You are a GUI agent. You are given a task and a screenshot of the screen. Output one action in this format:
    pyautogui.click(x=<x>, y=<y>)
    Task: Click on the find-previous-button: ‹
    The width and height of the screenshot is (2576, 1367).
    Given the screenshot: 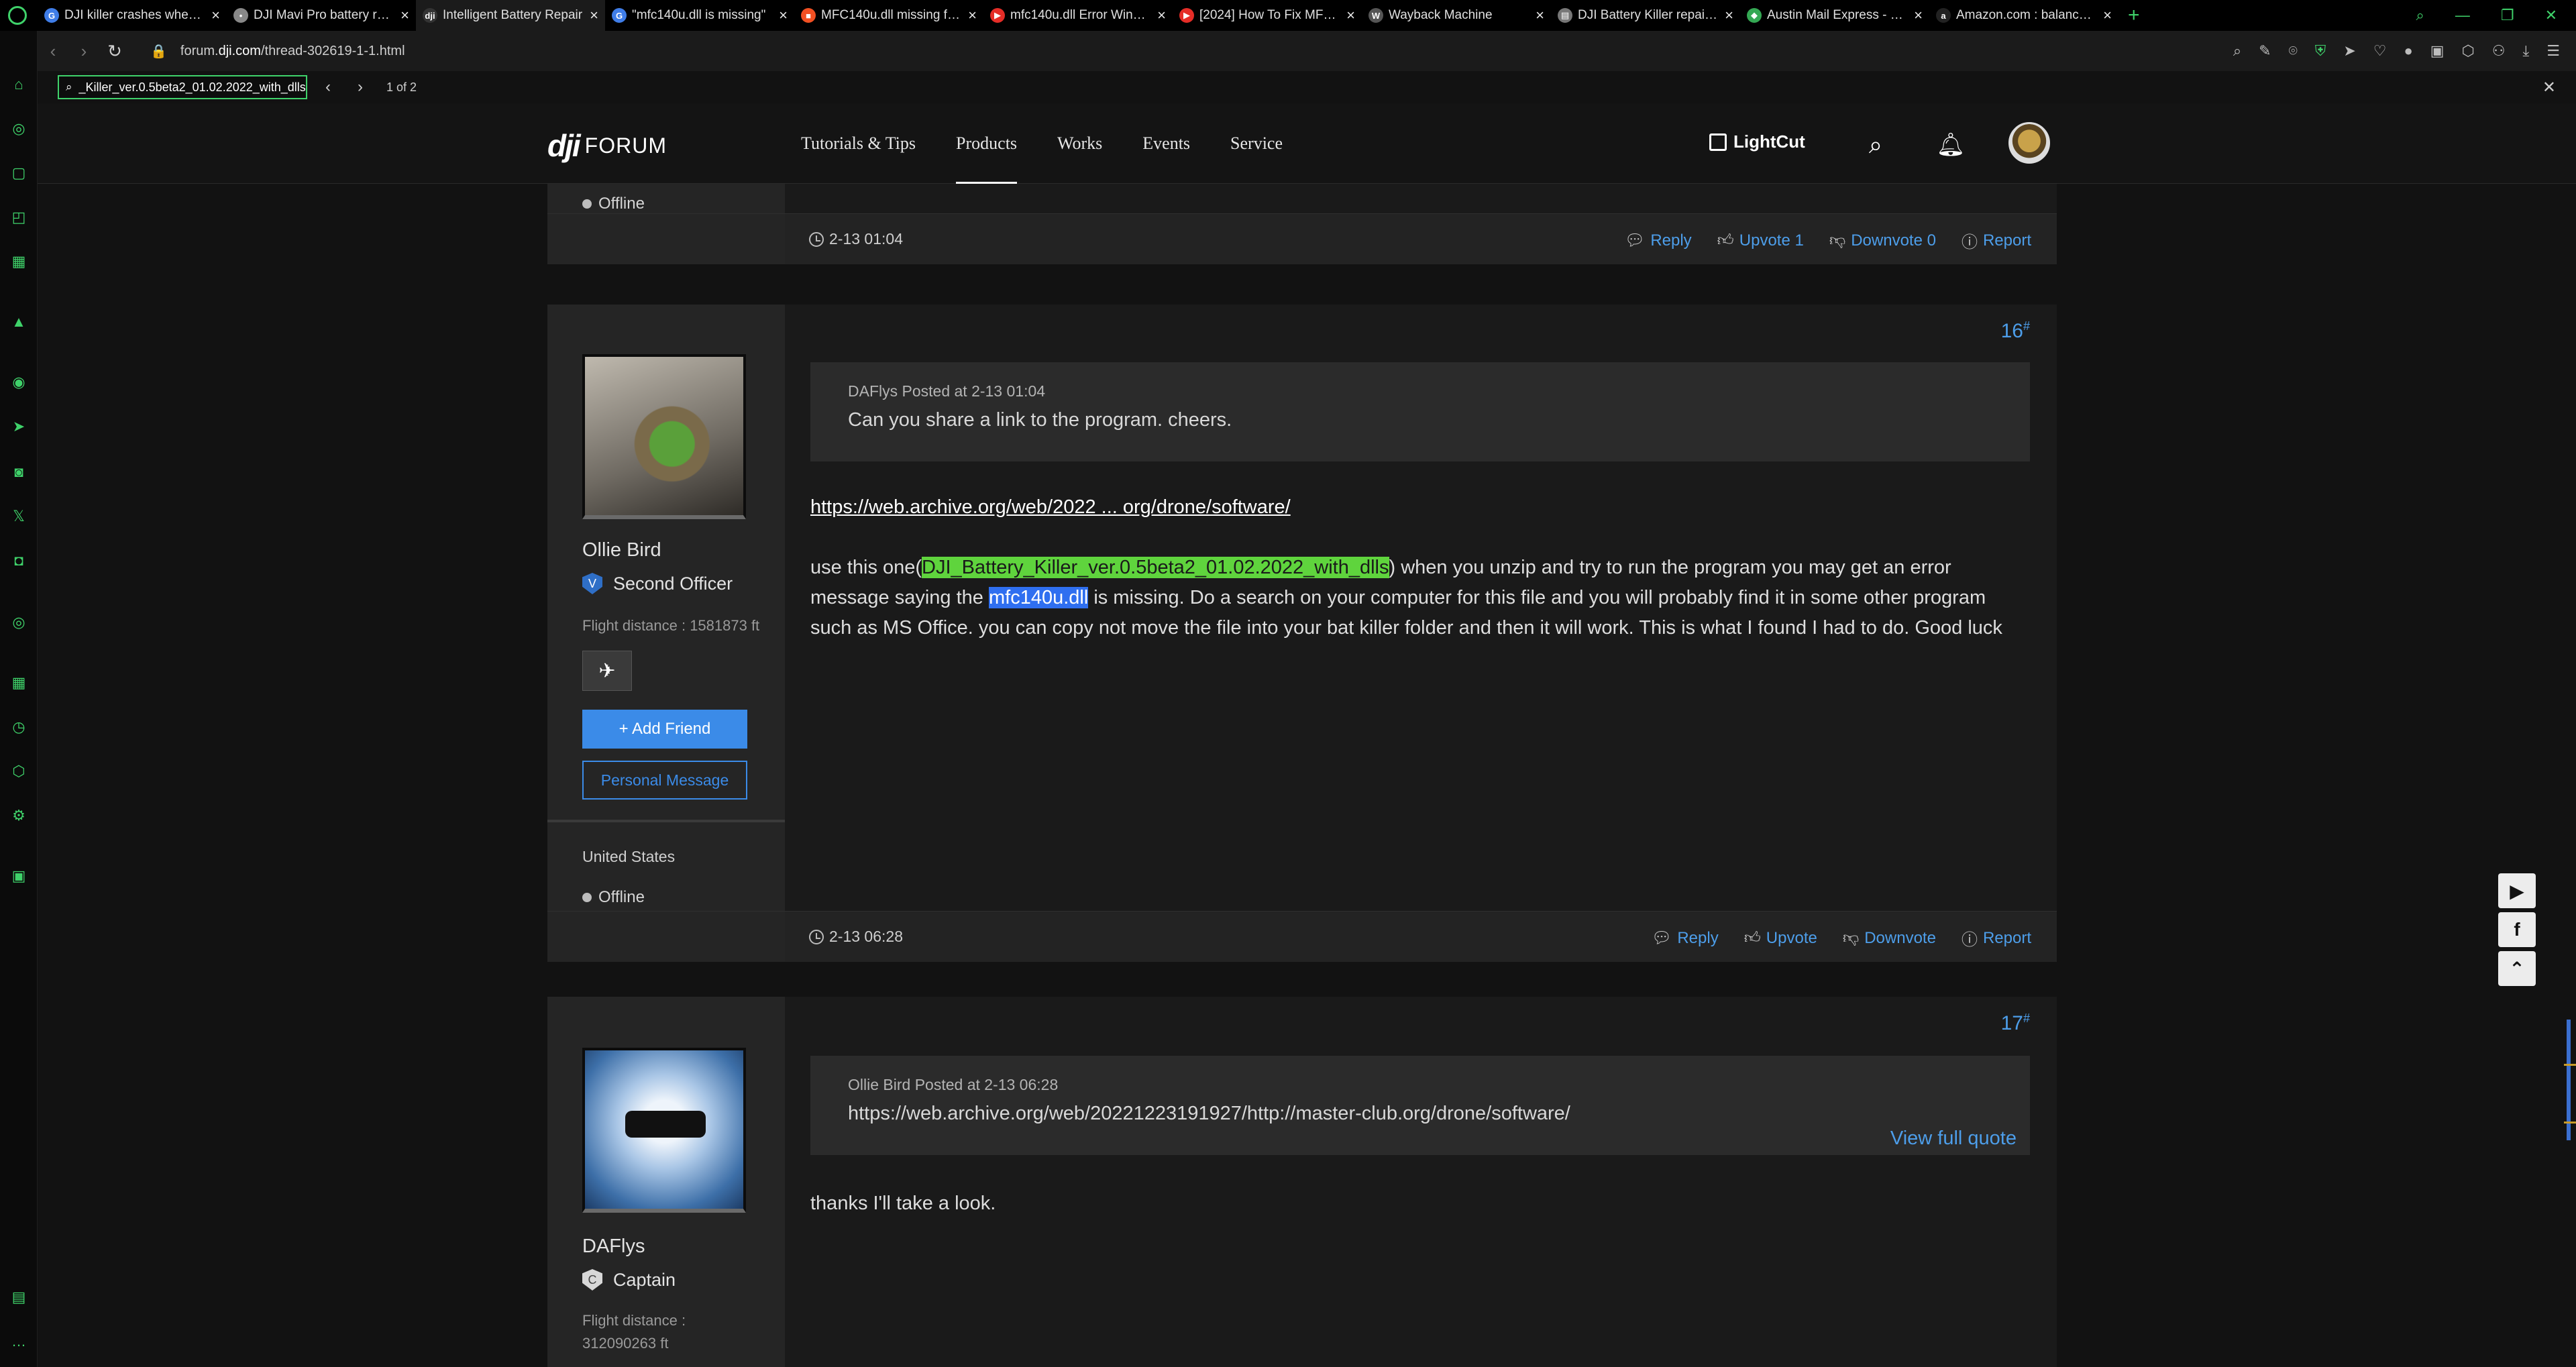 What is the action you would take?
    pyautogui.click(x=328, y=87)
    